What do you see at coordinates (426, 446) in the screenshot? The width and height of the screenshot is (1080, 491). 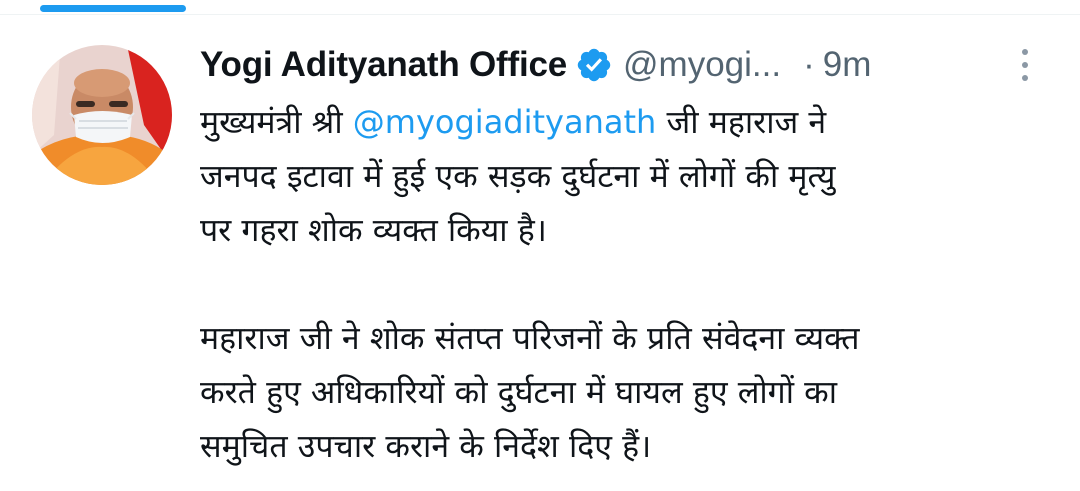 I see `tweet-line: समुचित उपचार कराने के निर्देश दिए हैं।` at bounding box center [426, 446].